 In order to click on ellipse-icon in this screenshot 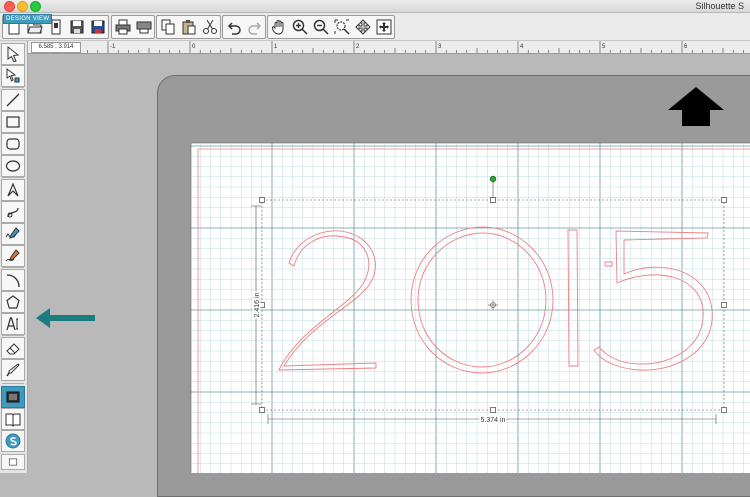, I will do `click(13, 166)`.